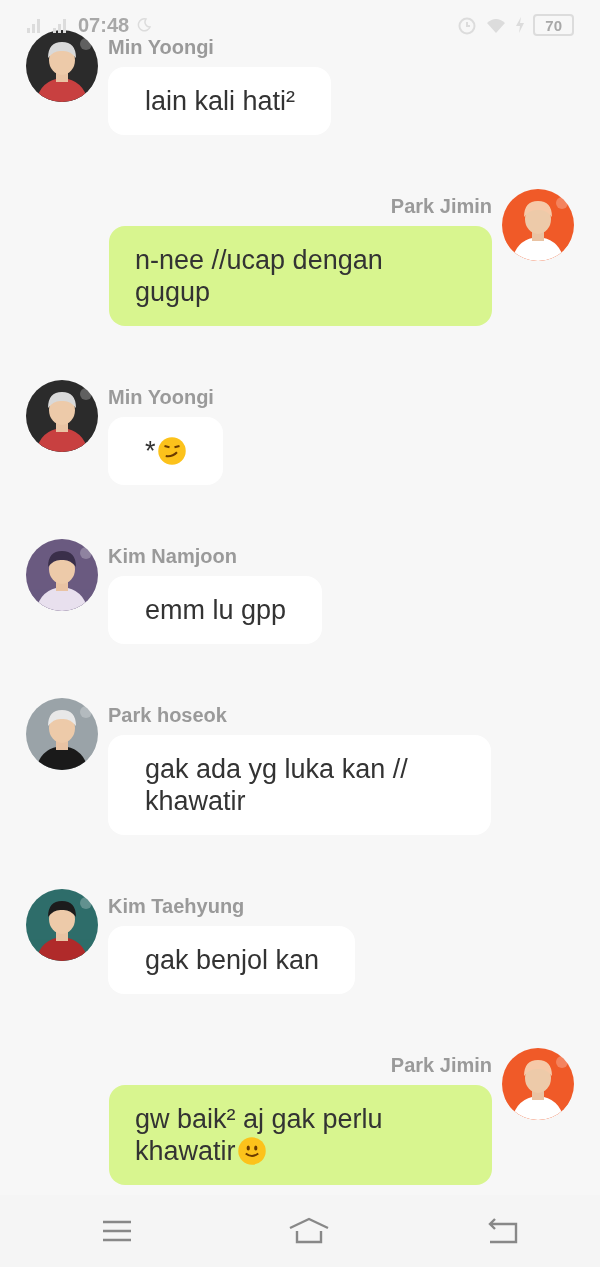  Describe the element at coordinates (520, 25) in the screenshot. I see `charging-icon` at that location.